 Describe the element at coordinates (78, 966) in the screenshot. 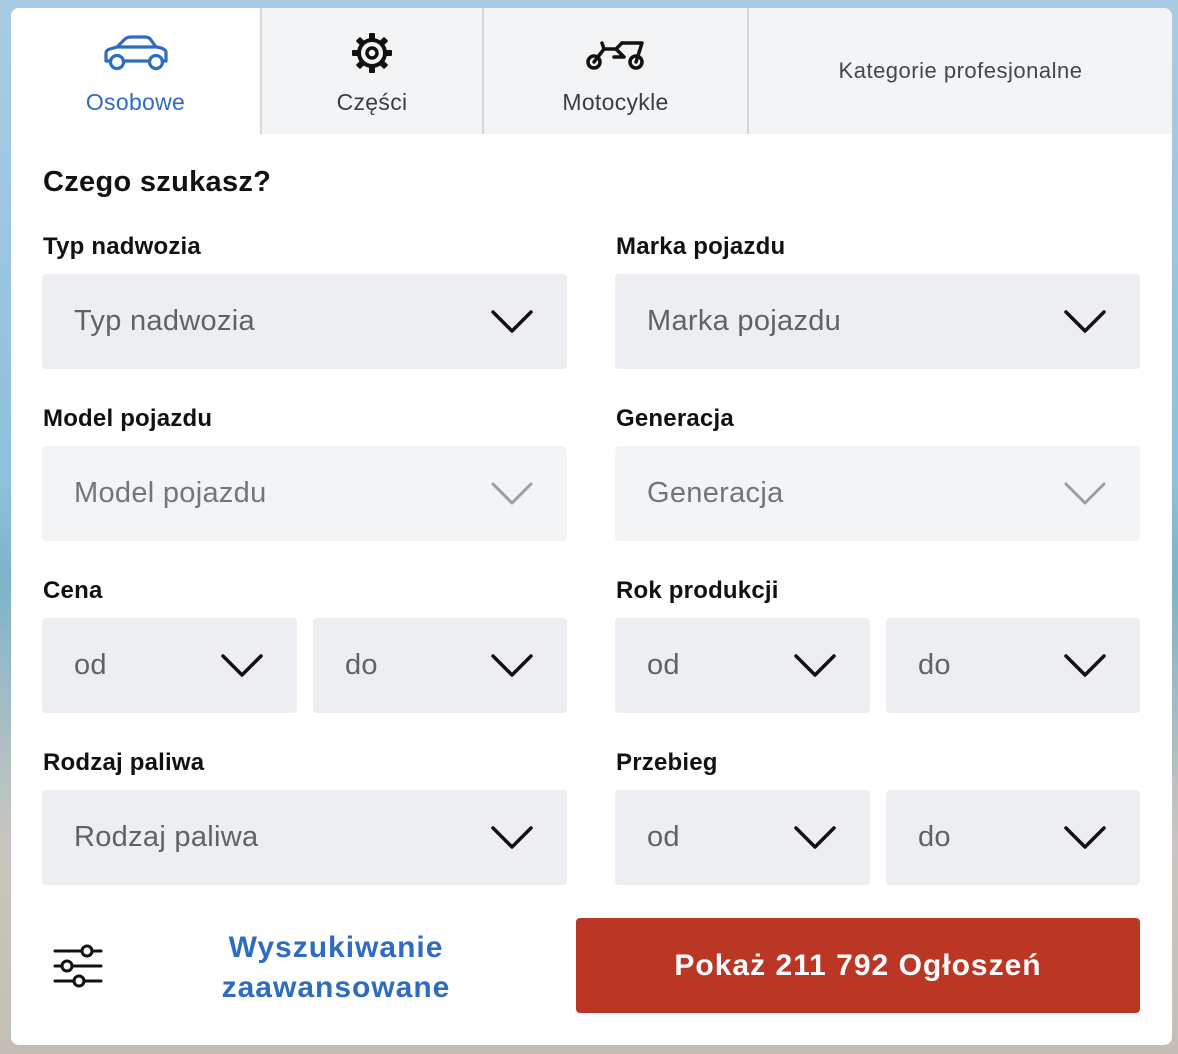

I see `filter-sliders-icon` at that location.